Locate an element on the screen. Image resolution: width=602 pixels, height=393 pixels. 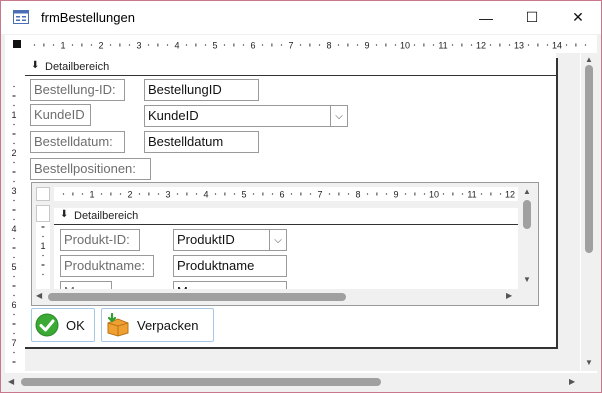
bestelldatum-label: Bestelldatum: is located at coordinates (77, 142).